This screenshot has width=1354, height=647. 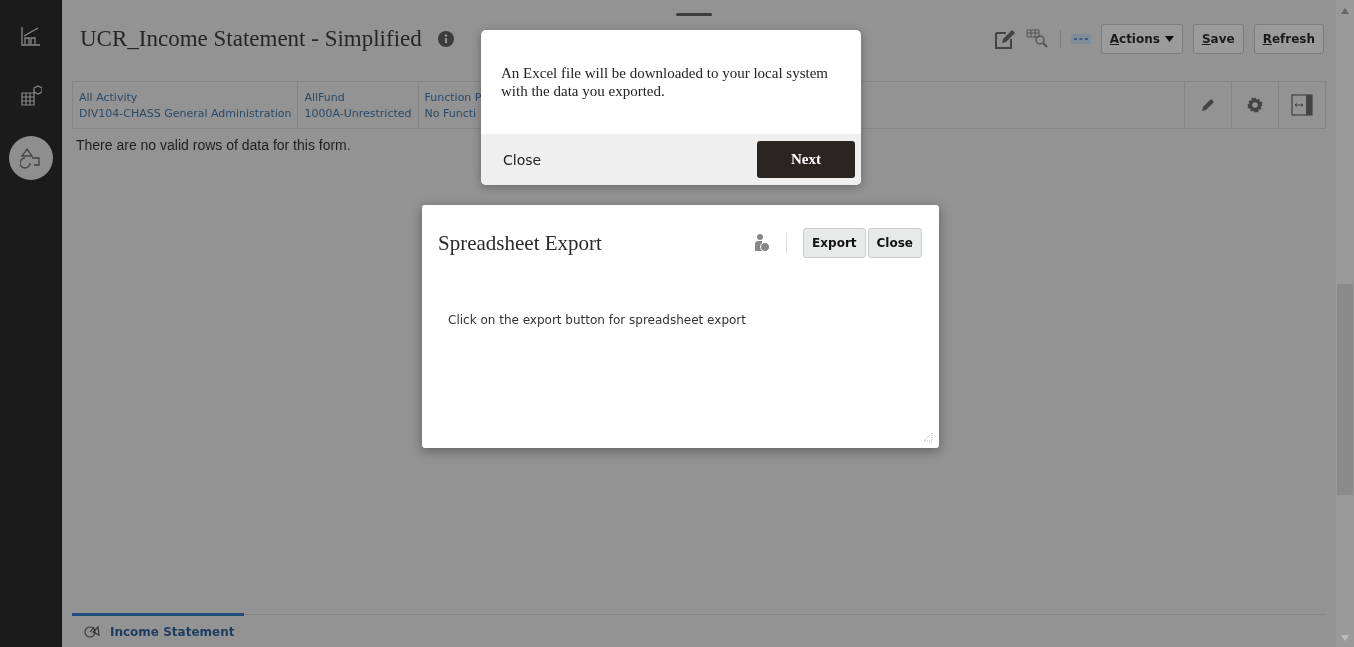 What do you see at coordinates (31, 36) in the screenshot?
I see `chart-icon` at bounding box center [31, 36].